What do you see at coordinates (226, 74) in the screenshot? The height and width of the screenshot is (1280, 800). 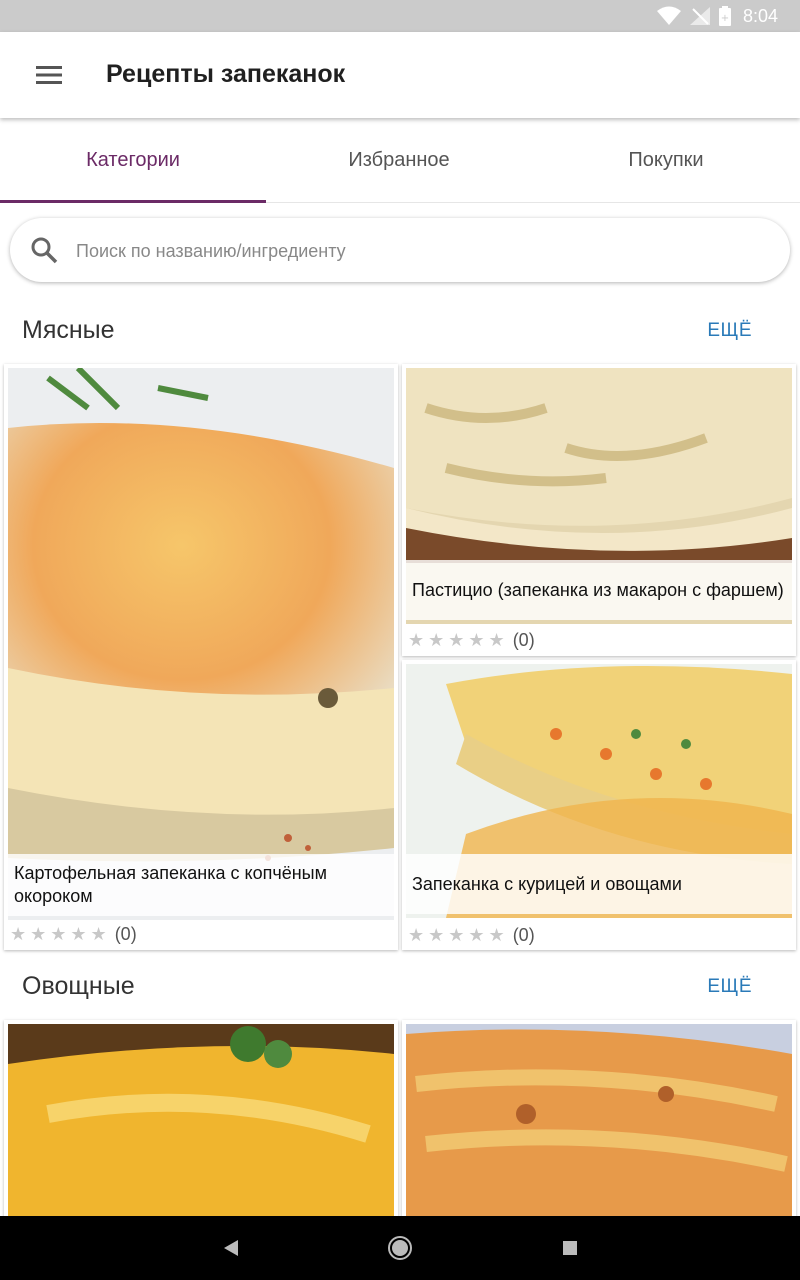 I see `page-title: Рецепты запеканок` at bounding box center [226, 74].